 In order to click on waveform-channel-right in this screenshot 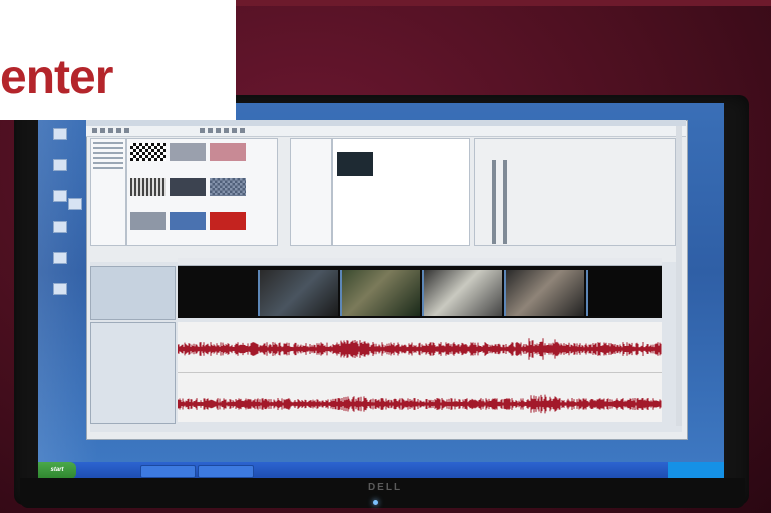, I will do `click(420, 404)`.